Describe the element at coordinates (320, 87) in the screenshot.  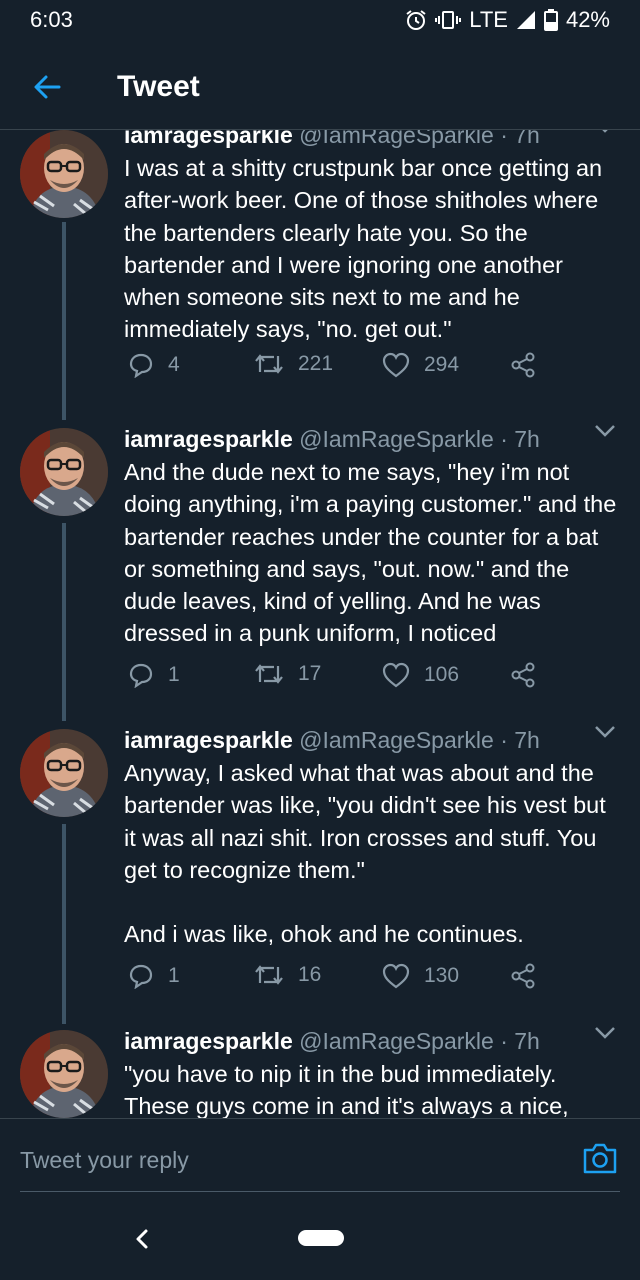
I see `app-header: Tweet` at that location.